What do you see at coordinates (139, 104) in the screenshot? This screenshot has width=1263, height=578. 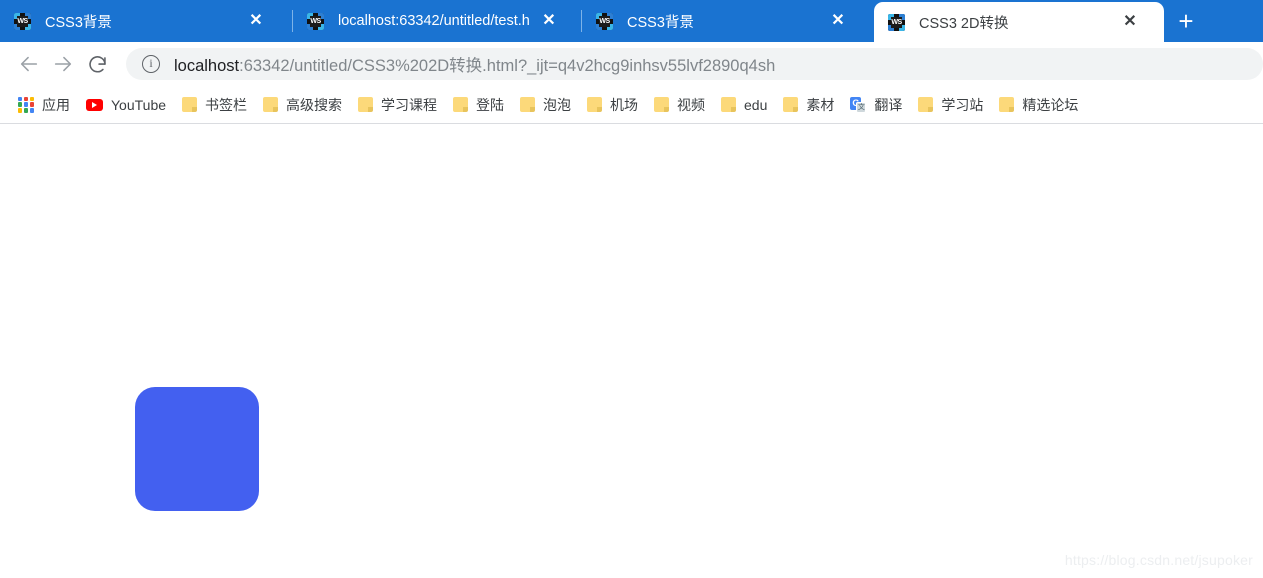 I see `bookmark-label: YouTube` at bounding box center [139, 104].